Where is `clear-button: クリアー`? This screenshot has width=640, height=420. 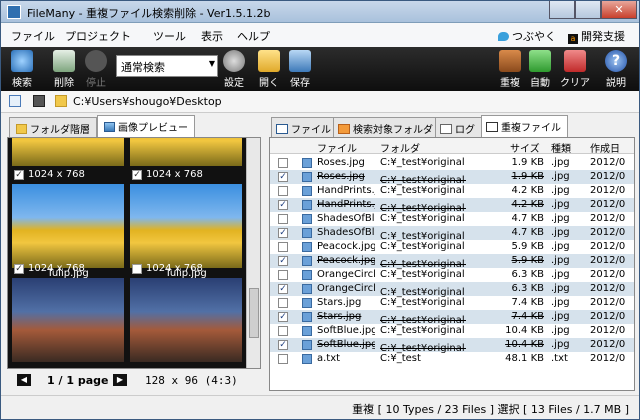
clear-button: クリアー is located at coordinates (575, 76).